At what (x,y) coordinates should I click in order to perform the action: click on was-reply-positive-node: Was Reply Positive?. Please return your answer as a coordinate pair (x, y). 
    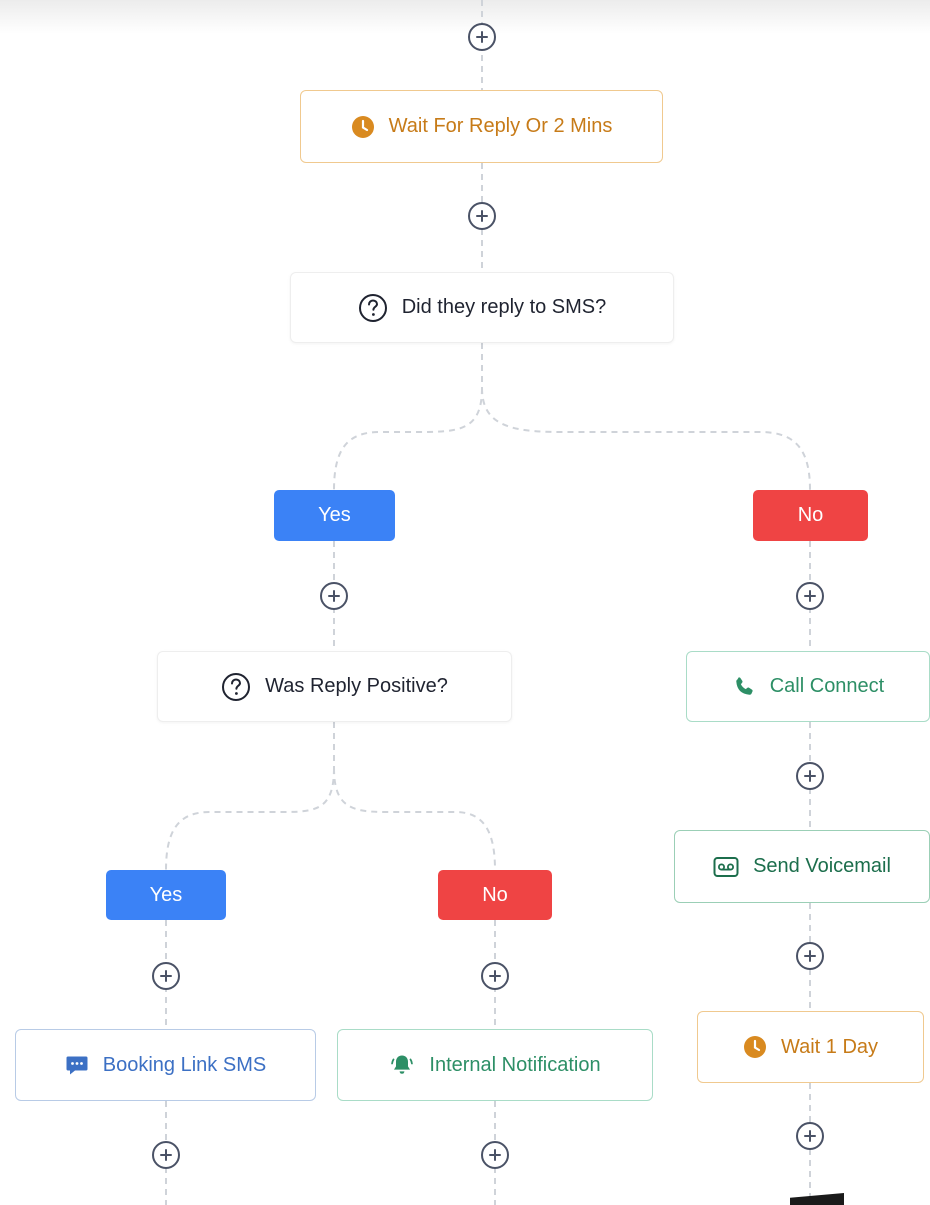
    Looking at the image, I should click on (334, 686).